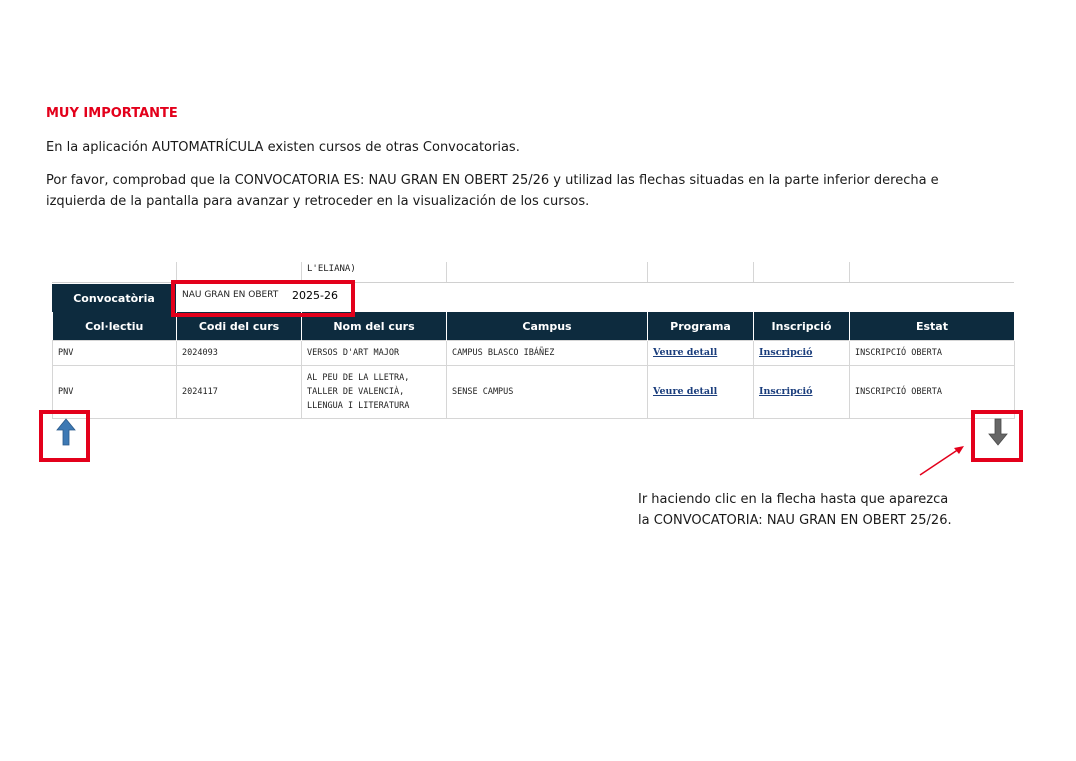 This screenshot has height=761, width=1076. What do you see at coordinates (932, 326) in the screenshot?
I see `column-header: Estat` at bounding box center [932, 326].